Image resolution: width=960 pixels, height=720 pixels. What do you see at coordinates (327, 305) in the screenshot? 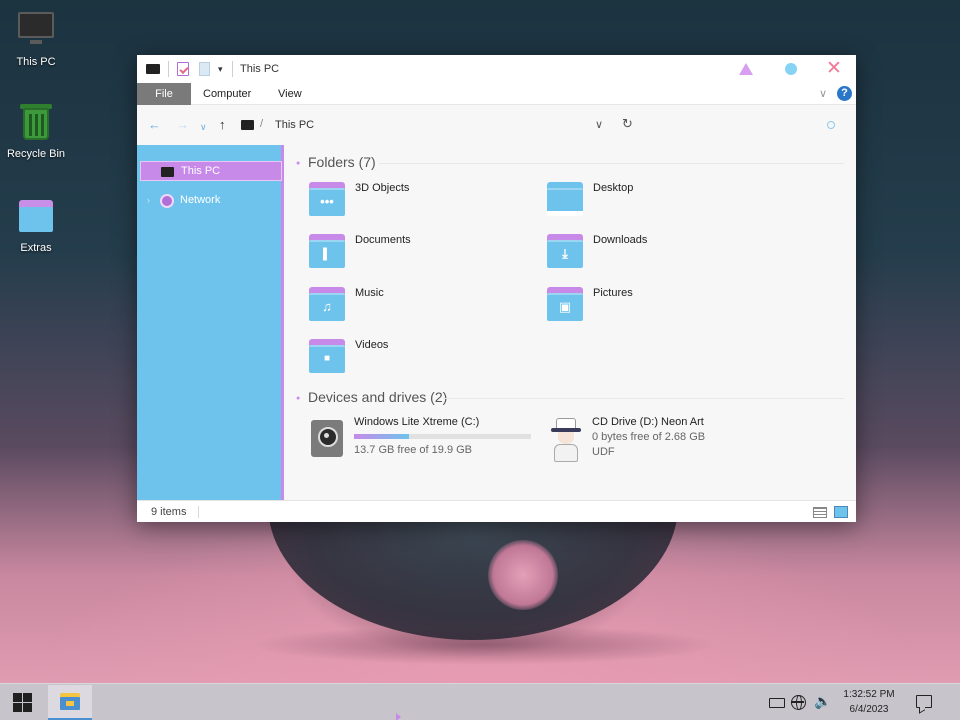
I see `music-folder-icon: ♫` at bounding box center [327, 305].